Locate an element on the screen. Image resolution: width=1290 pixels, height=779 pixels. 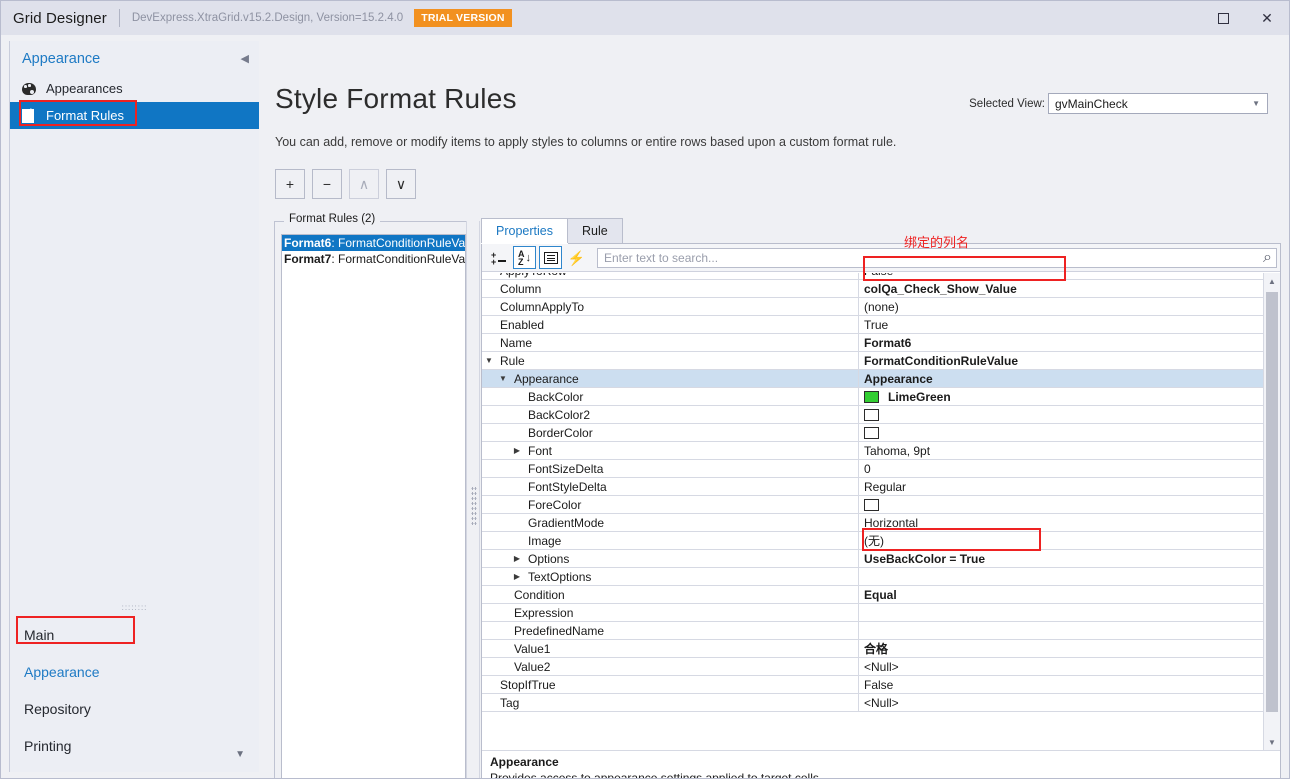
property-value-cell: LimeGreen is located at coordinates (1061, 396).